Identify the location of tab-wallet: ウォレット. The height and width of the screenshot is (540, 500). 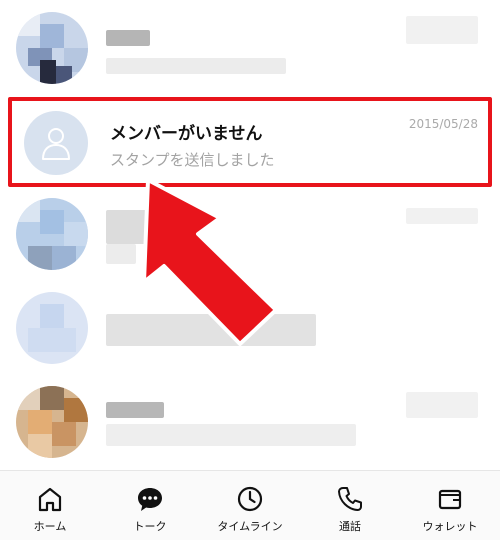
(450, 505).